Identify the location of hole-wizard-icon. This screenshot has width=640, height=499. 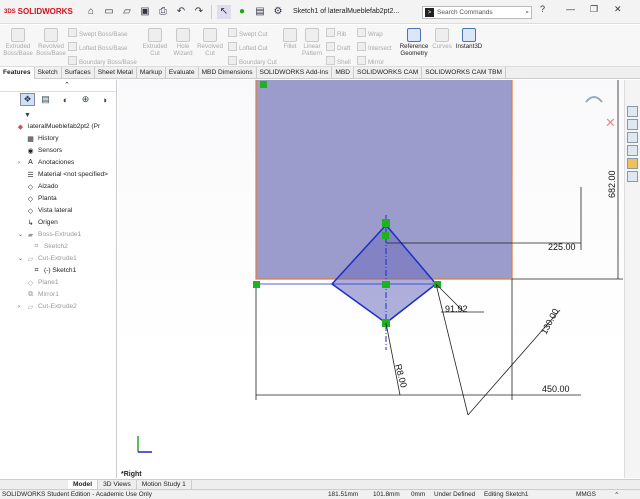
(183, 35).